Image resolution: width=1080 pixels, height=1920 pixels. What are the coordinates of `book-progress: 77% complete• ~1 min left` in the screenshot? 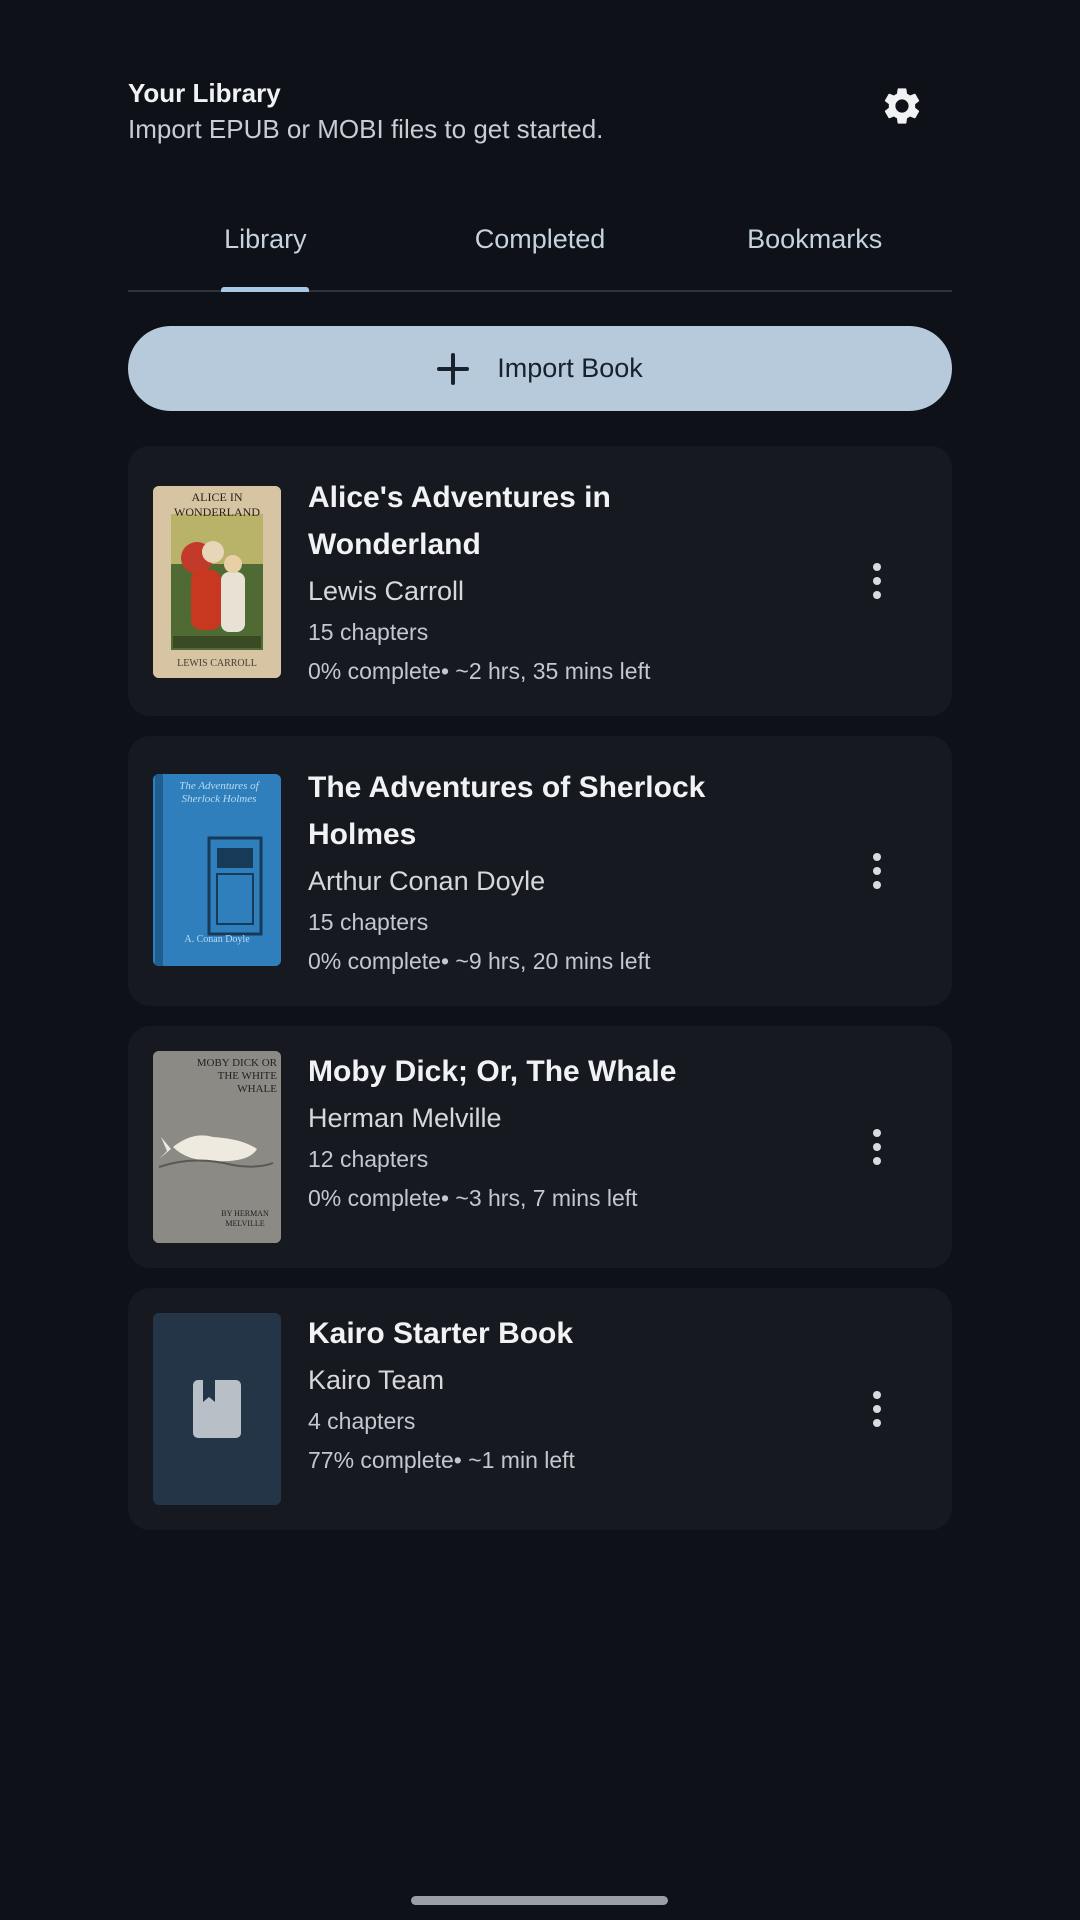 It's located at (441, 1460).